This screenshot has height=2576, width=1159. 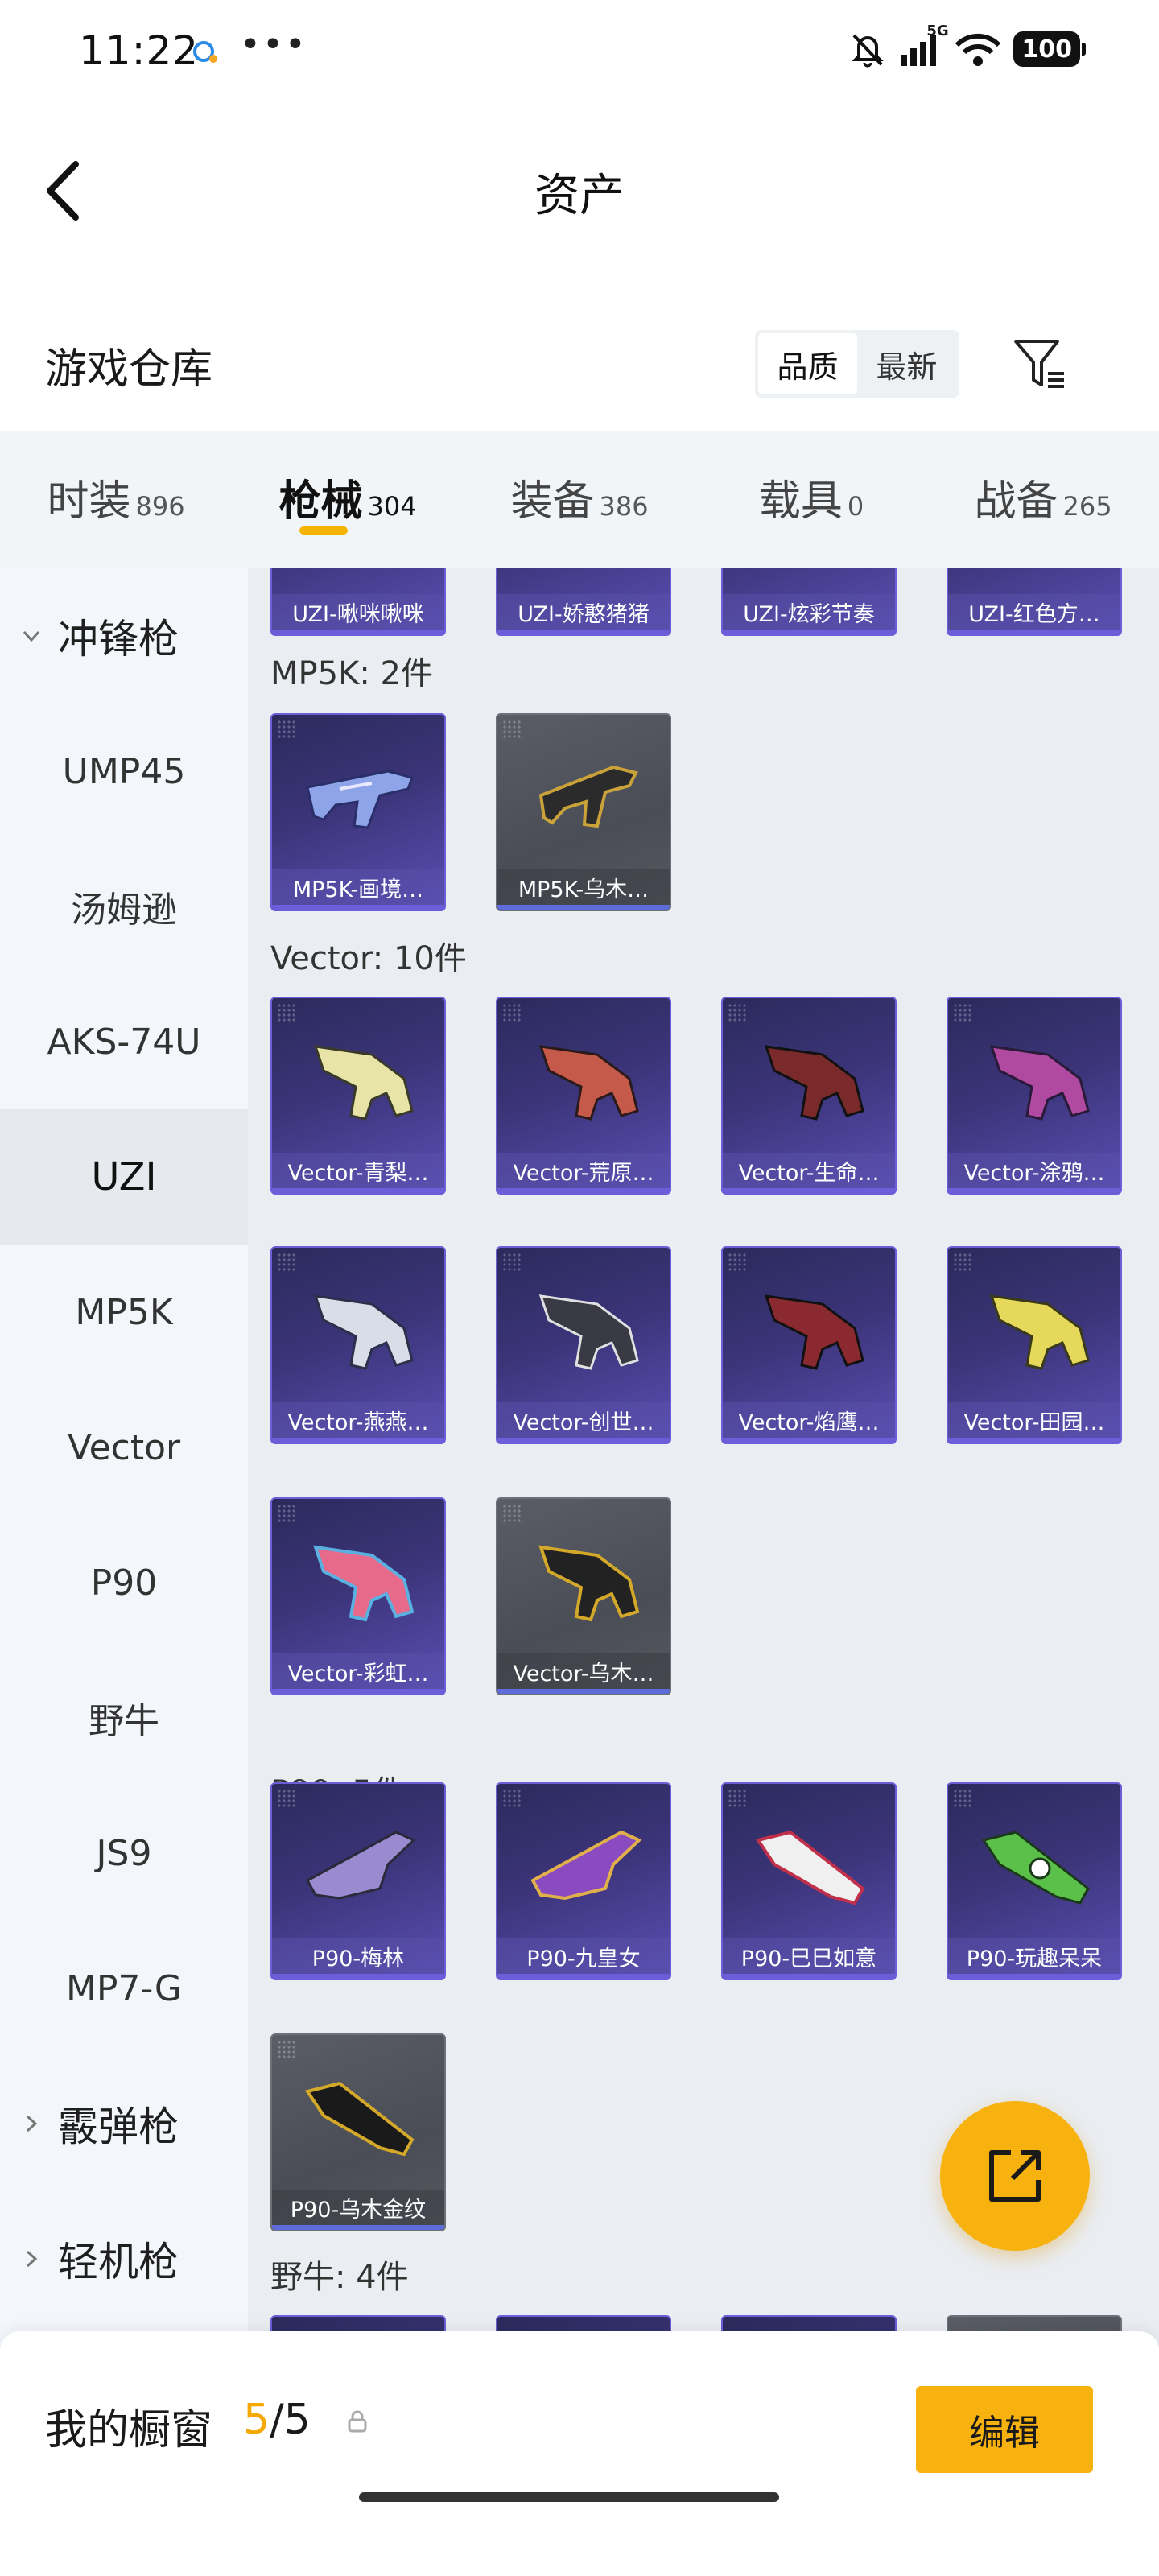 What do you see at coordinates (124, 1717) in the screenshot?
I see `sidebar-item-bison: 野牛` at bounding box center [124, 1717].